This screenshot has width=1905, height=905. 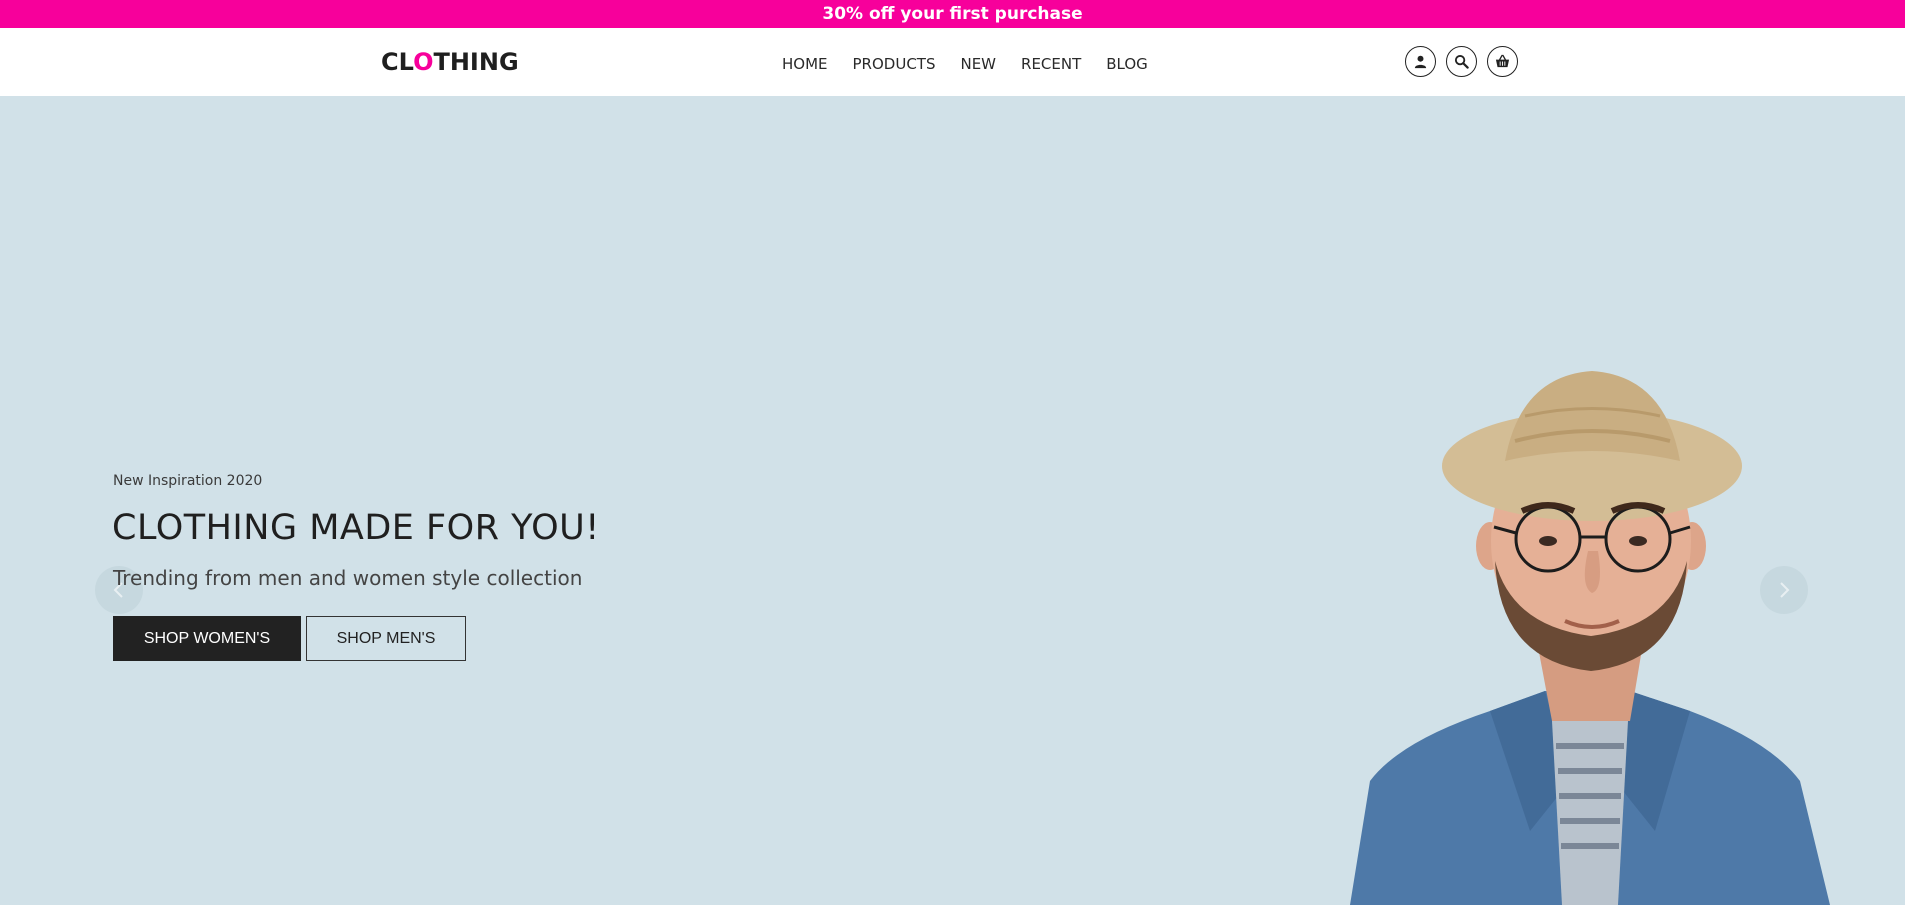 I want to click on search-icon, so click(x=1461, y=61).